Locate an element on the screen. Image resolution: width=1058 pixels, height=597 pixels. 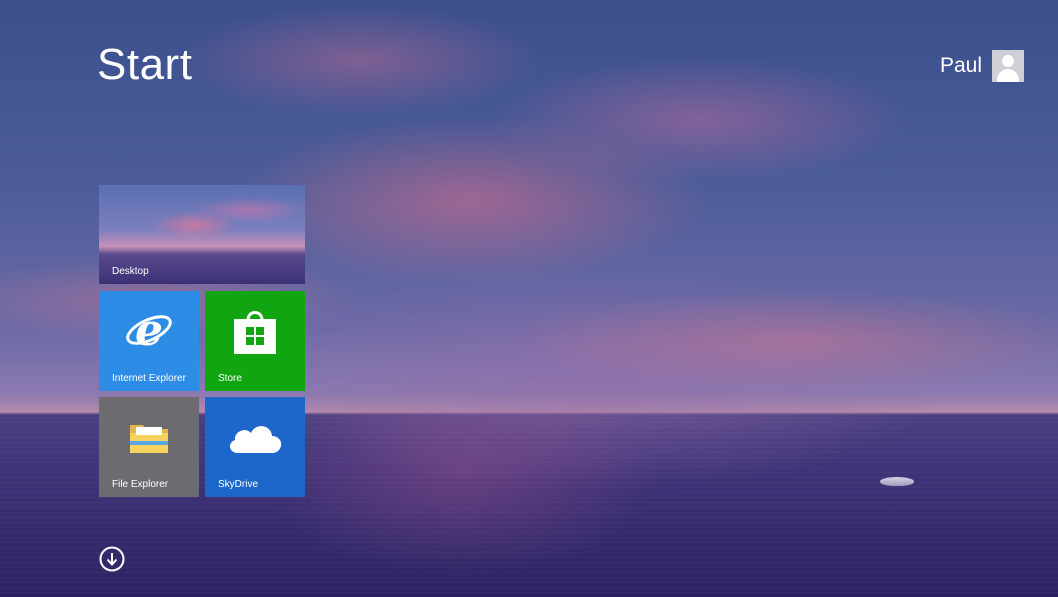
tile-file-explorer: File Explorer is located at coordinates (149, 447).